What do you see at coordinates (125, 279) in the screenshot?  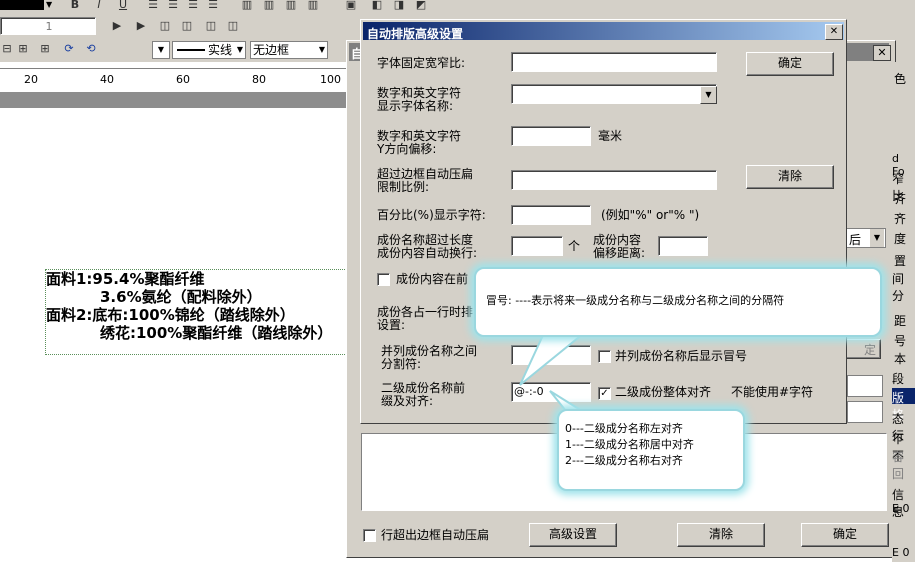 I see `doc-line-1: 面料1:95.4%聚酯纤维` at bounding box center [125, 279].